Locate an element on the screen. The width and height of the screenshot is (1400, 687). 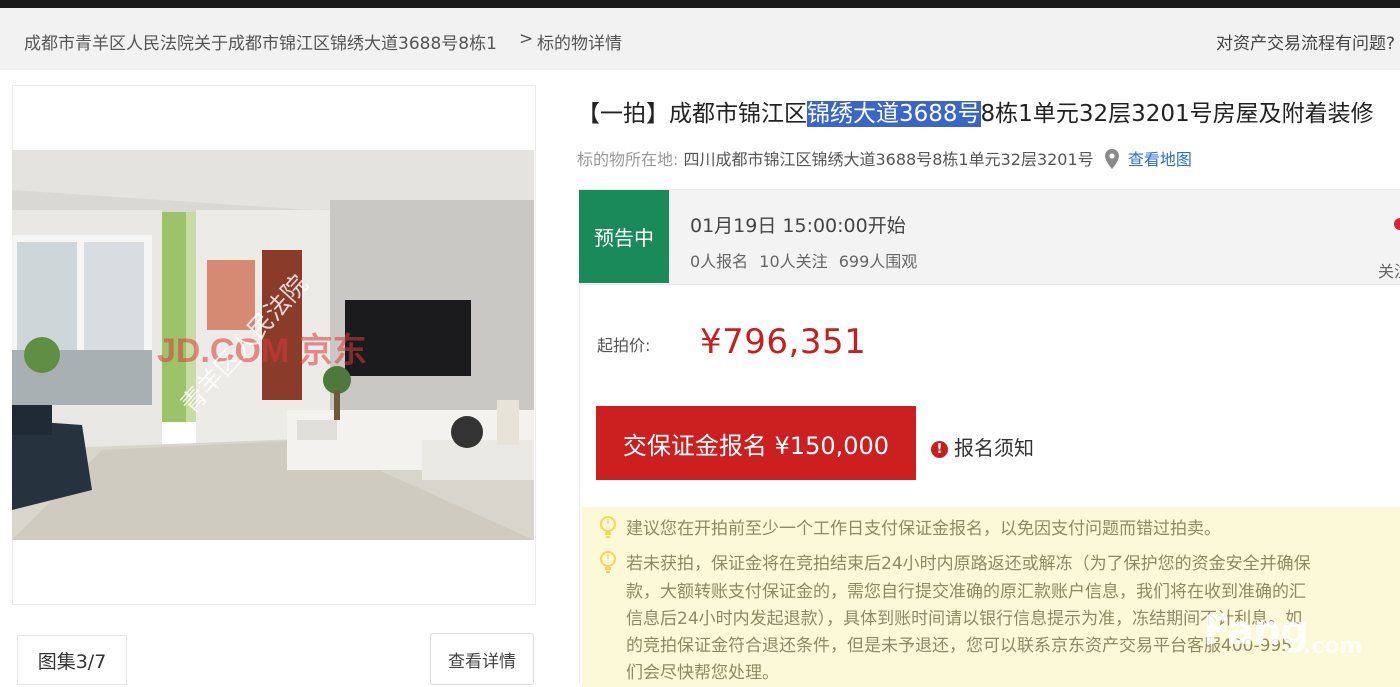
starting-price-label: 起拍价: is located at coordinates (624, 345).